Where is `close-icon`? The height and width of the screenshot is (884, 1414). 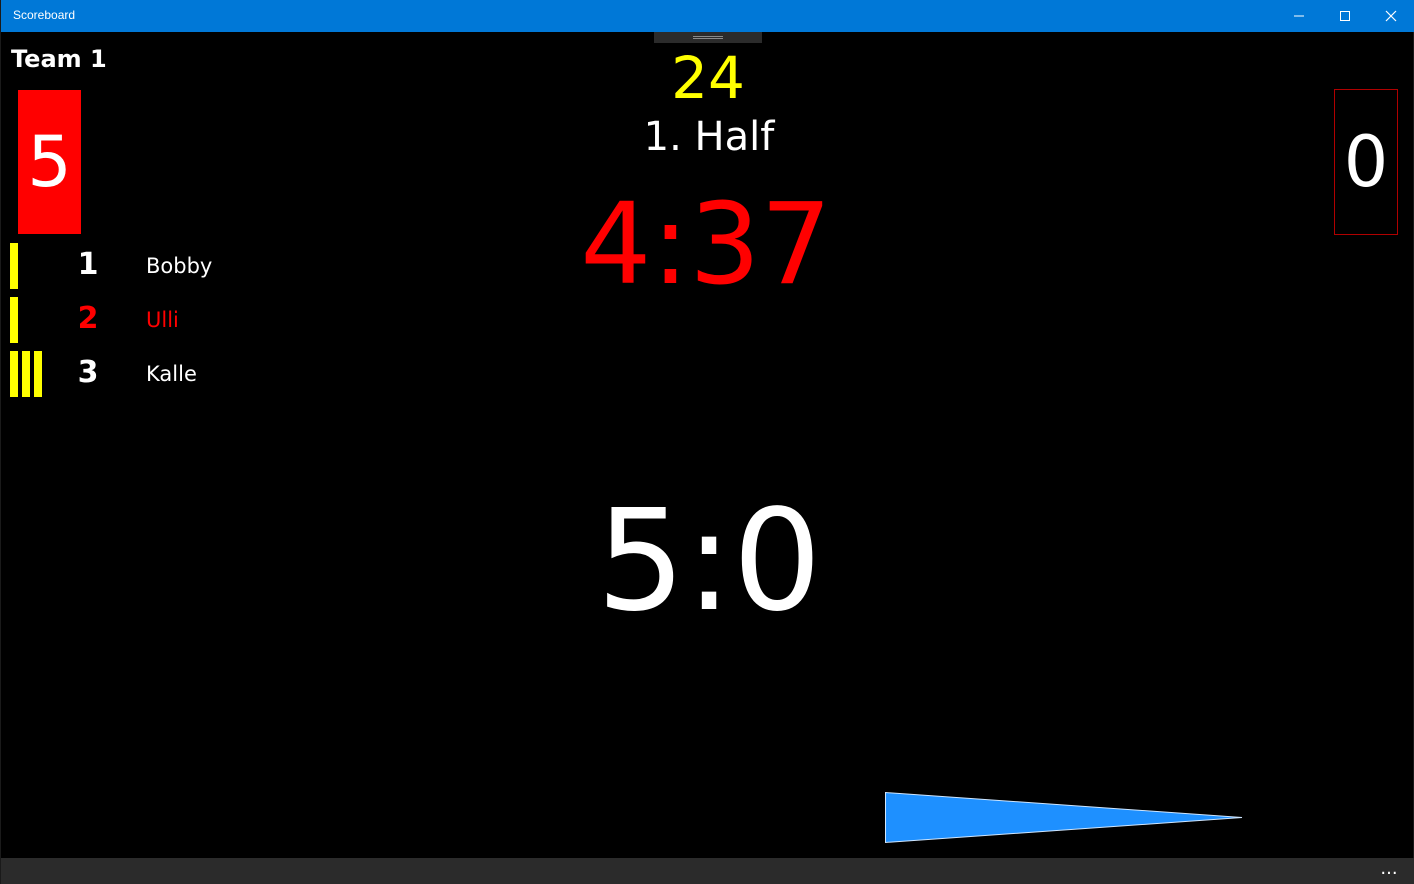
close-icon is located at coordinates (1391, 16).